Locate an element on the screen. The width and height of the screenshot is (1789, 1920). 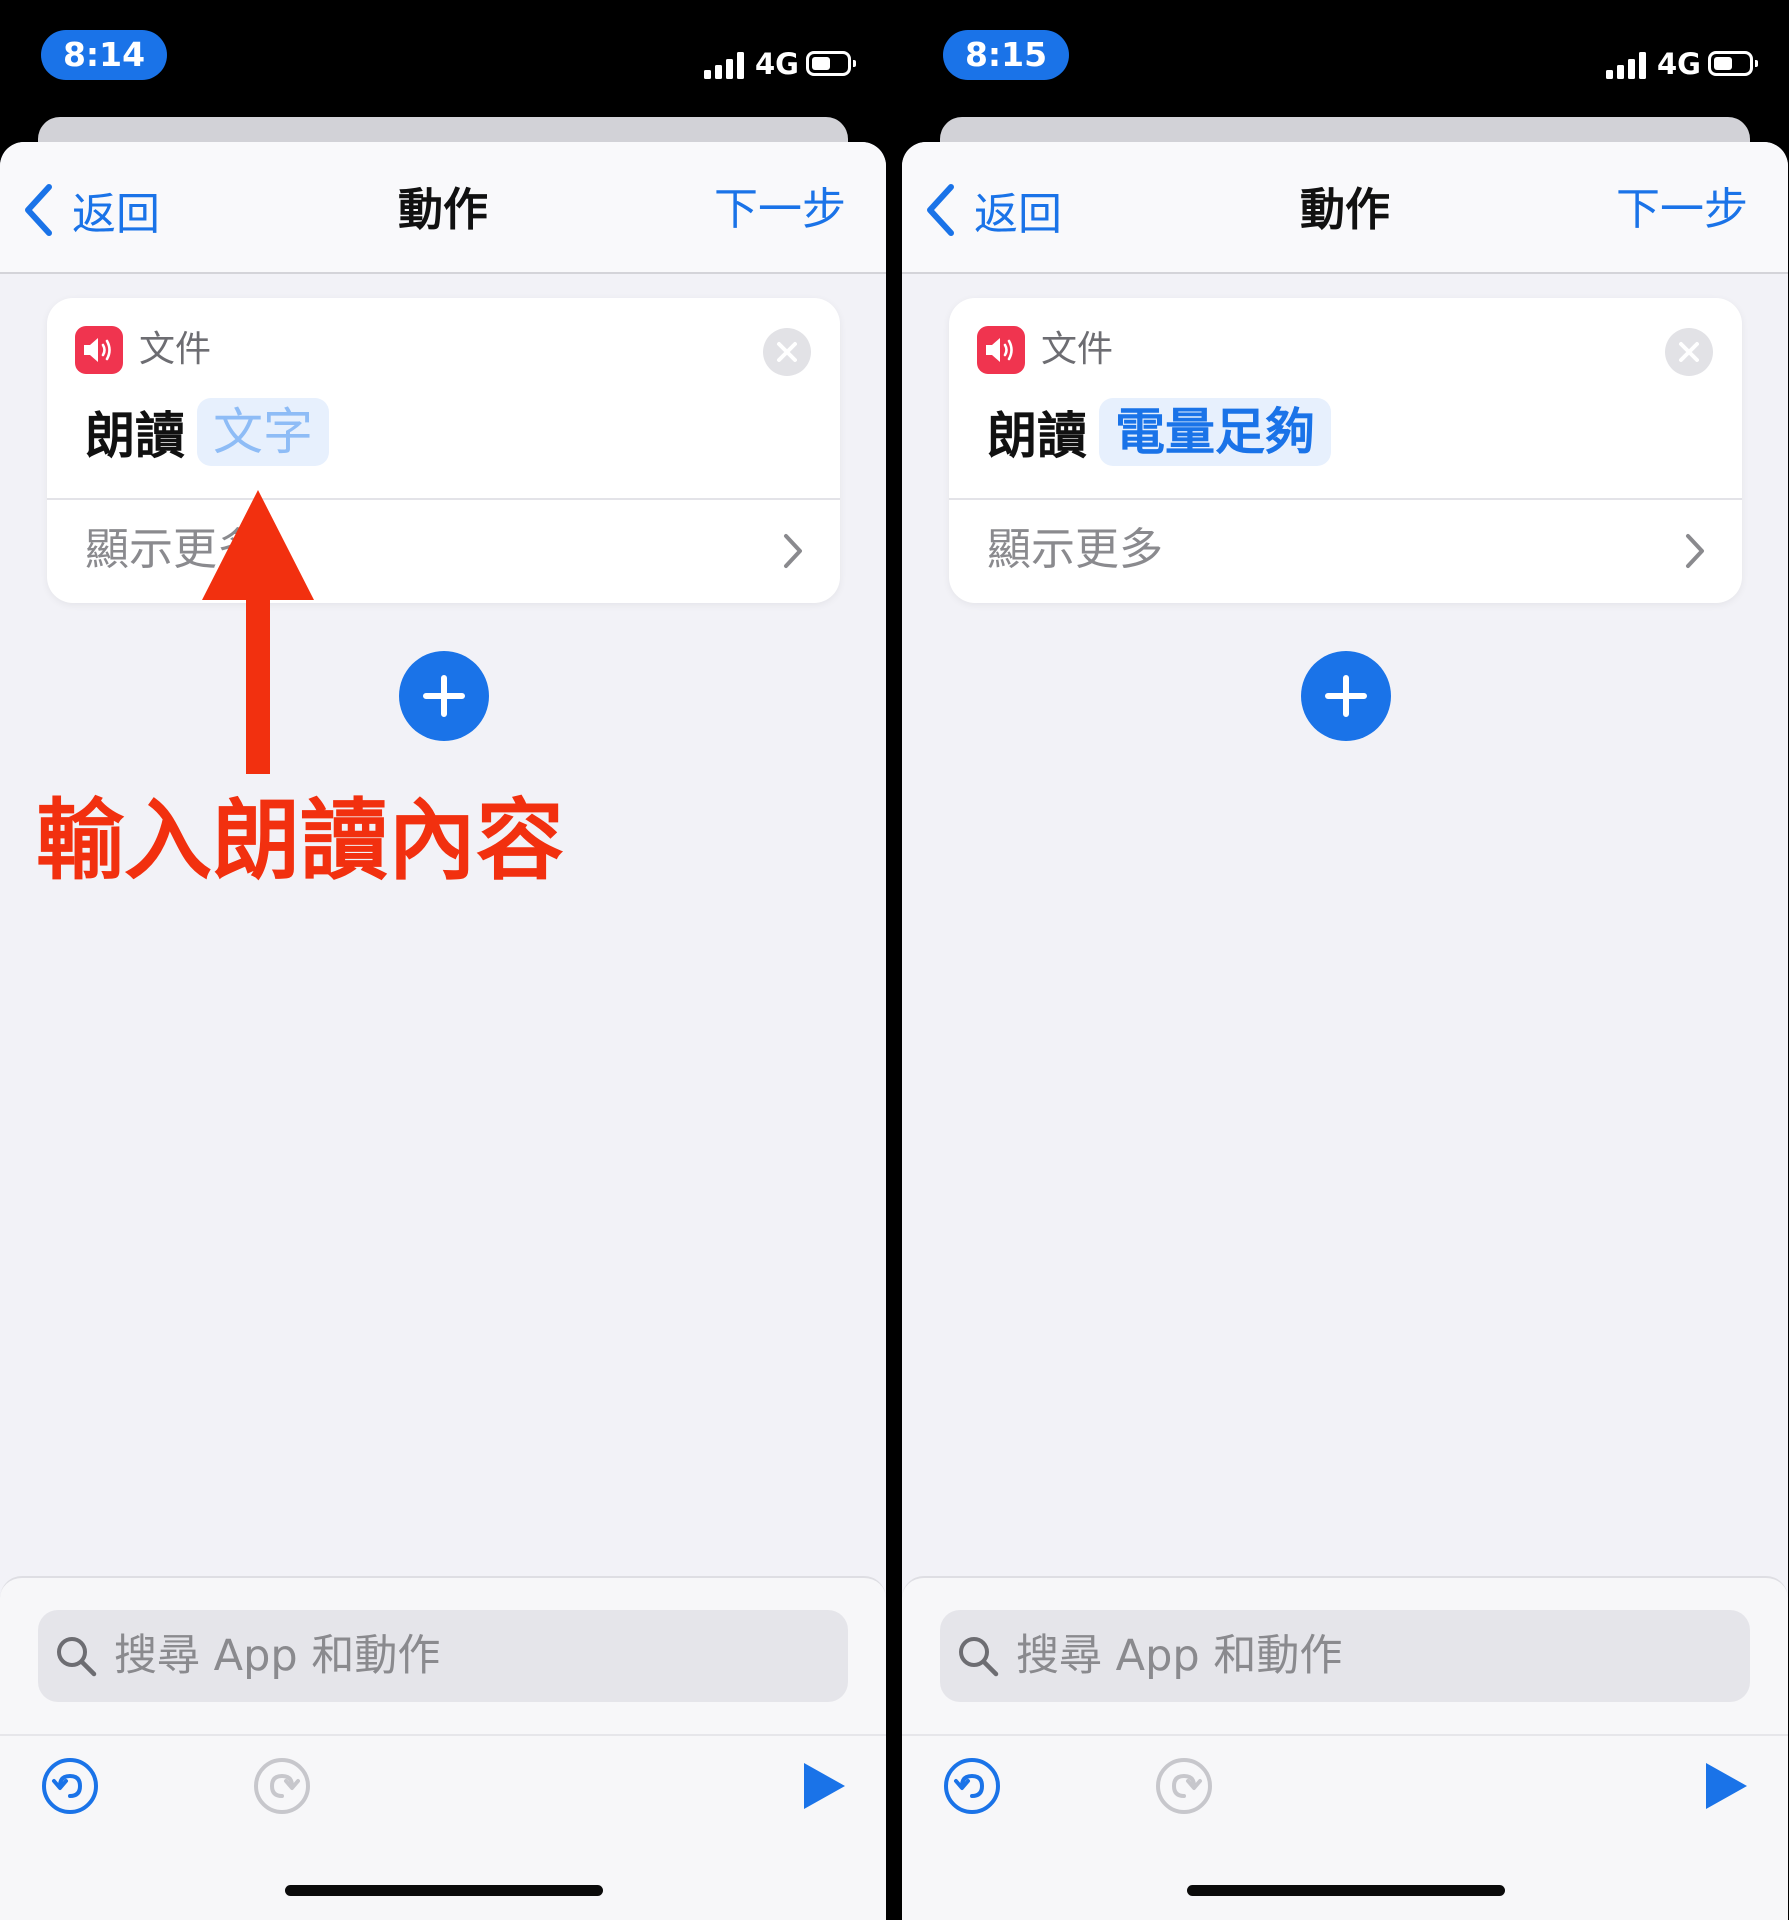
speak-row: 朗讀 文字 is located at coordinates (207, 432).